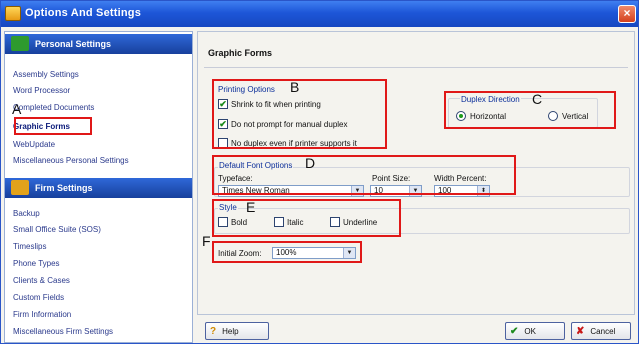 This screenshot has height=344, width=639. What do you see at coordinates (83, 13) in the screenshot?
I see `window-title: Options And Settings` at bounding box center [83, 13].